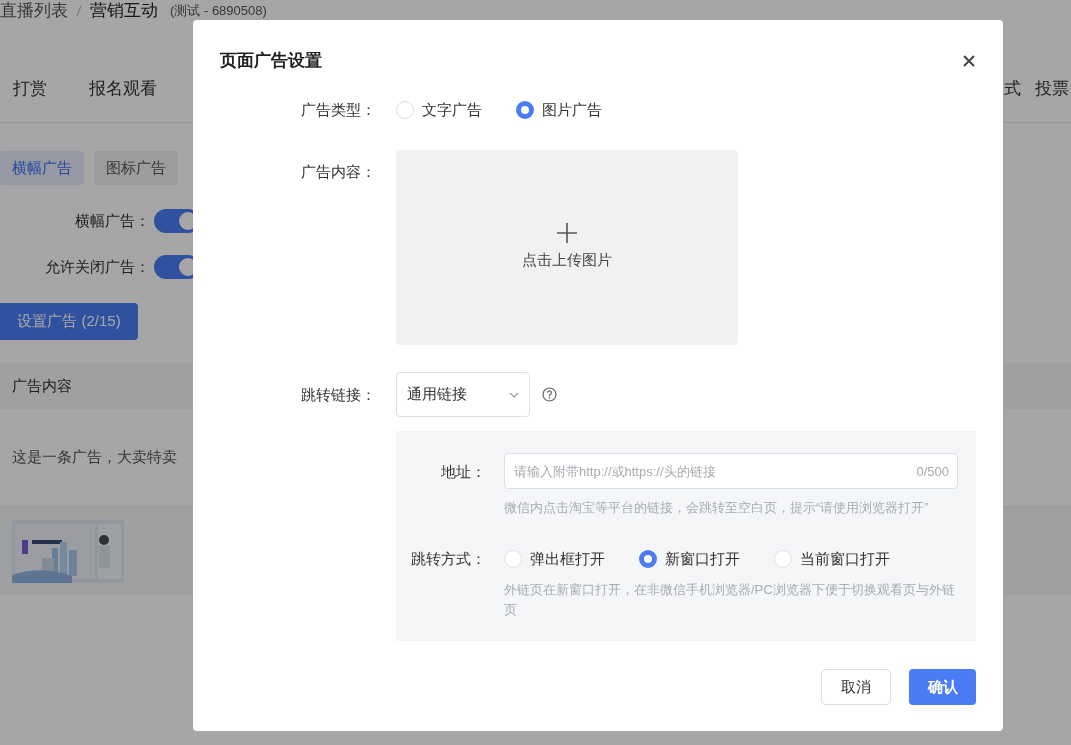 This screenshot has width=1071, height=745. What do you see at coordinates (567, 247) in the screenshot?
I see `upload-area: 点击上传图片` at bounding box center [567, 247].